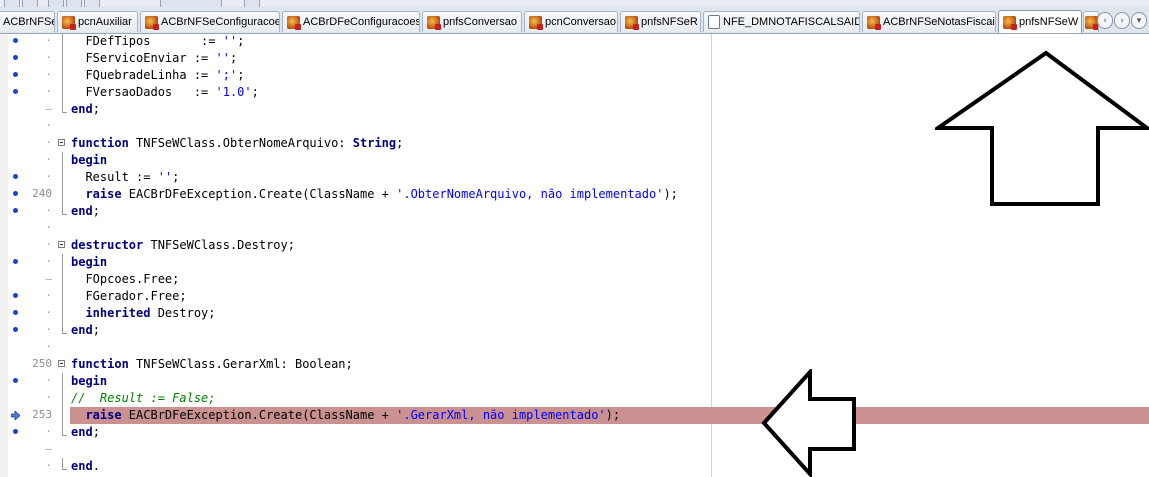  Describe the element at coordinates (351, 21) in the screenshot. I see `tab-acbrdfeconfiguracoes: ACBrDFeConfiguracoes` at that location.